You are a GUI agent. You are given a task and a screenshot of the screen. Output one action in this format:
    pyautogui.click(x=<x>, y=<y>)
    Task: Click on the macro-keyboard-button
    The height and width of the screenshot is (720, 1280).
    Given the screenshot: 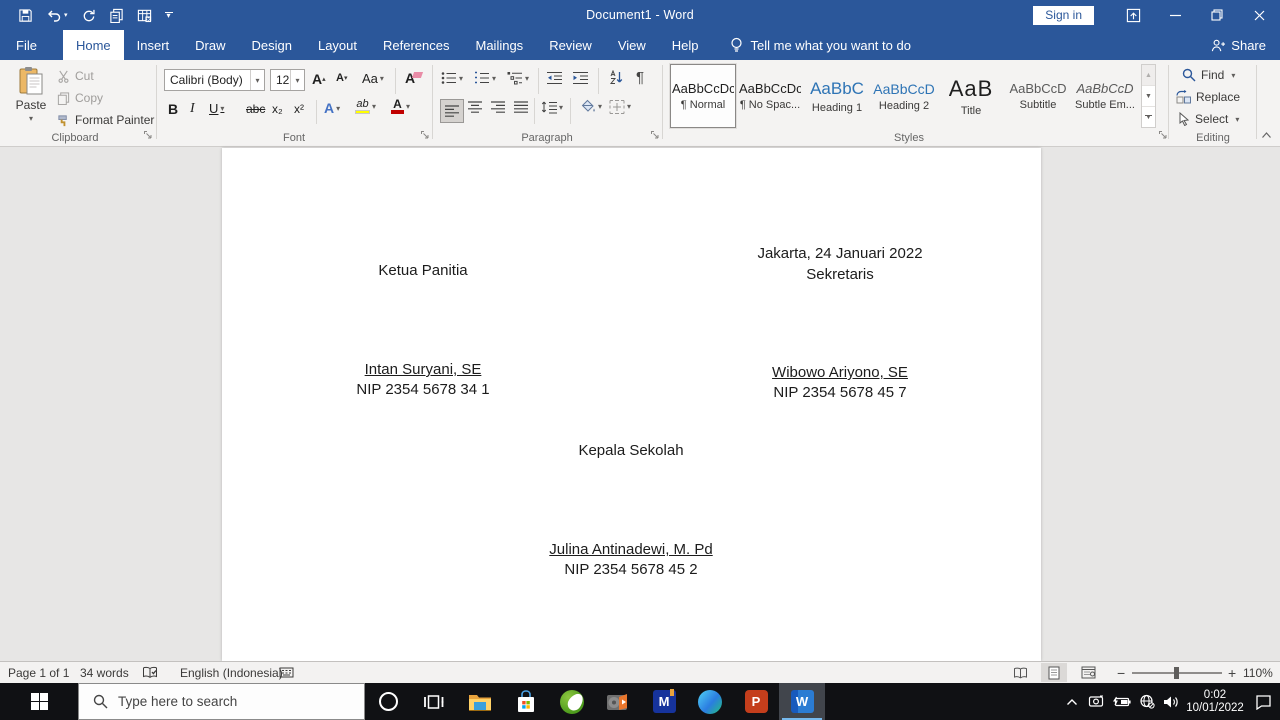 What is the action you would take?
    pyautogui.click(x=286, y=672)
    